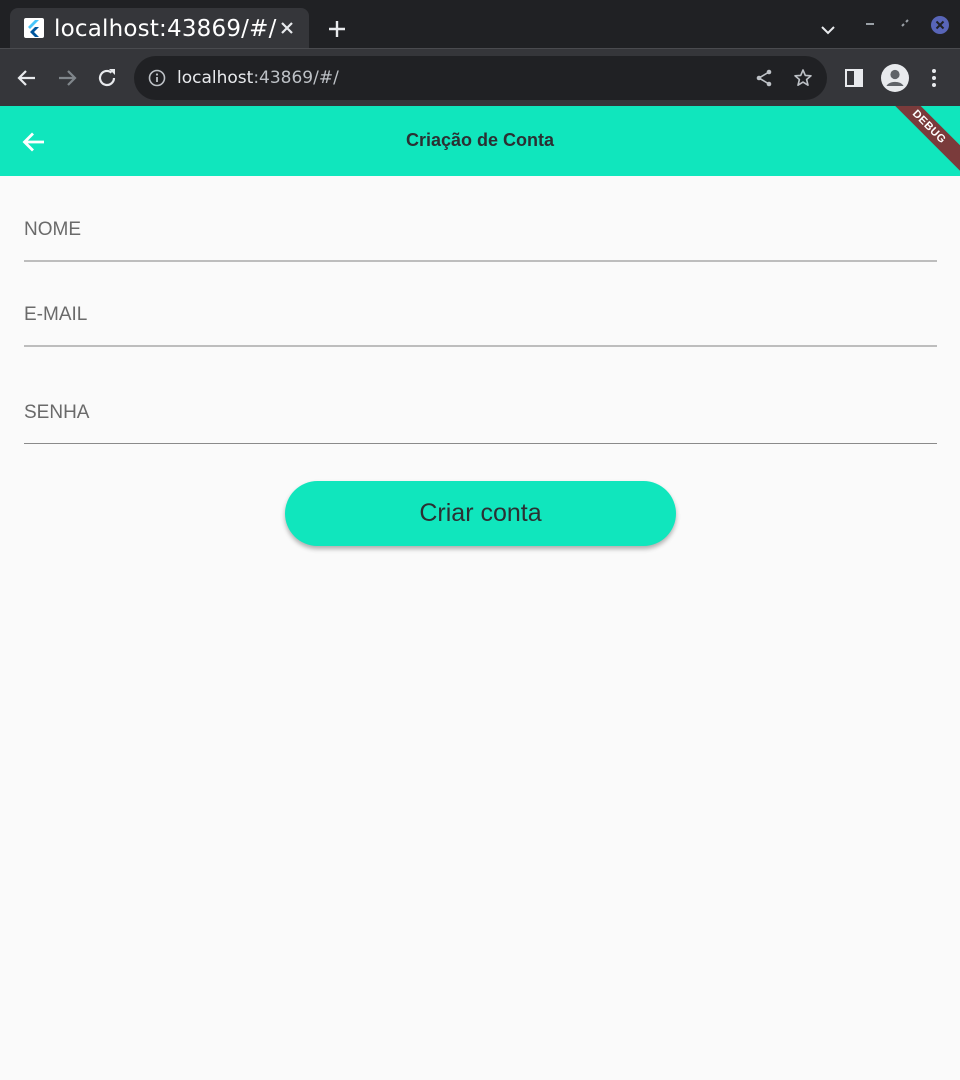  What do you see at coordinates (157, 78) in the screenshot?
I see `info-icon` at bounding box center [157, 78].